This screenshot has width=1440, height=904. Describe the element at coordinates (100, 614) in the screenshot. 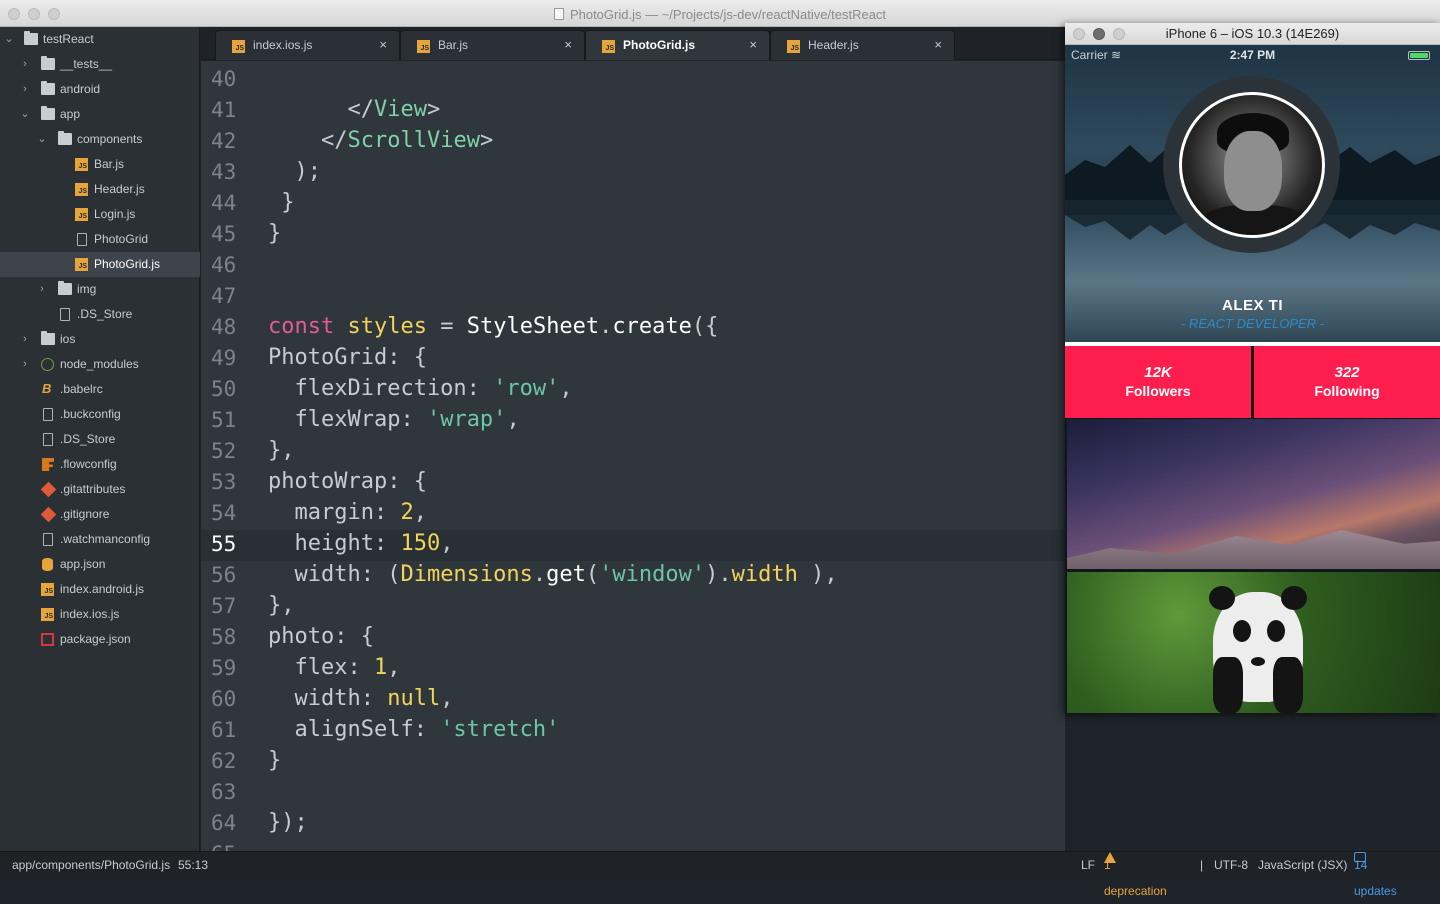

I see `tree-item-index-ios-js: JS index.ios.js` at that location.